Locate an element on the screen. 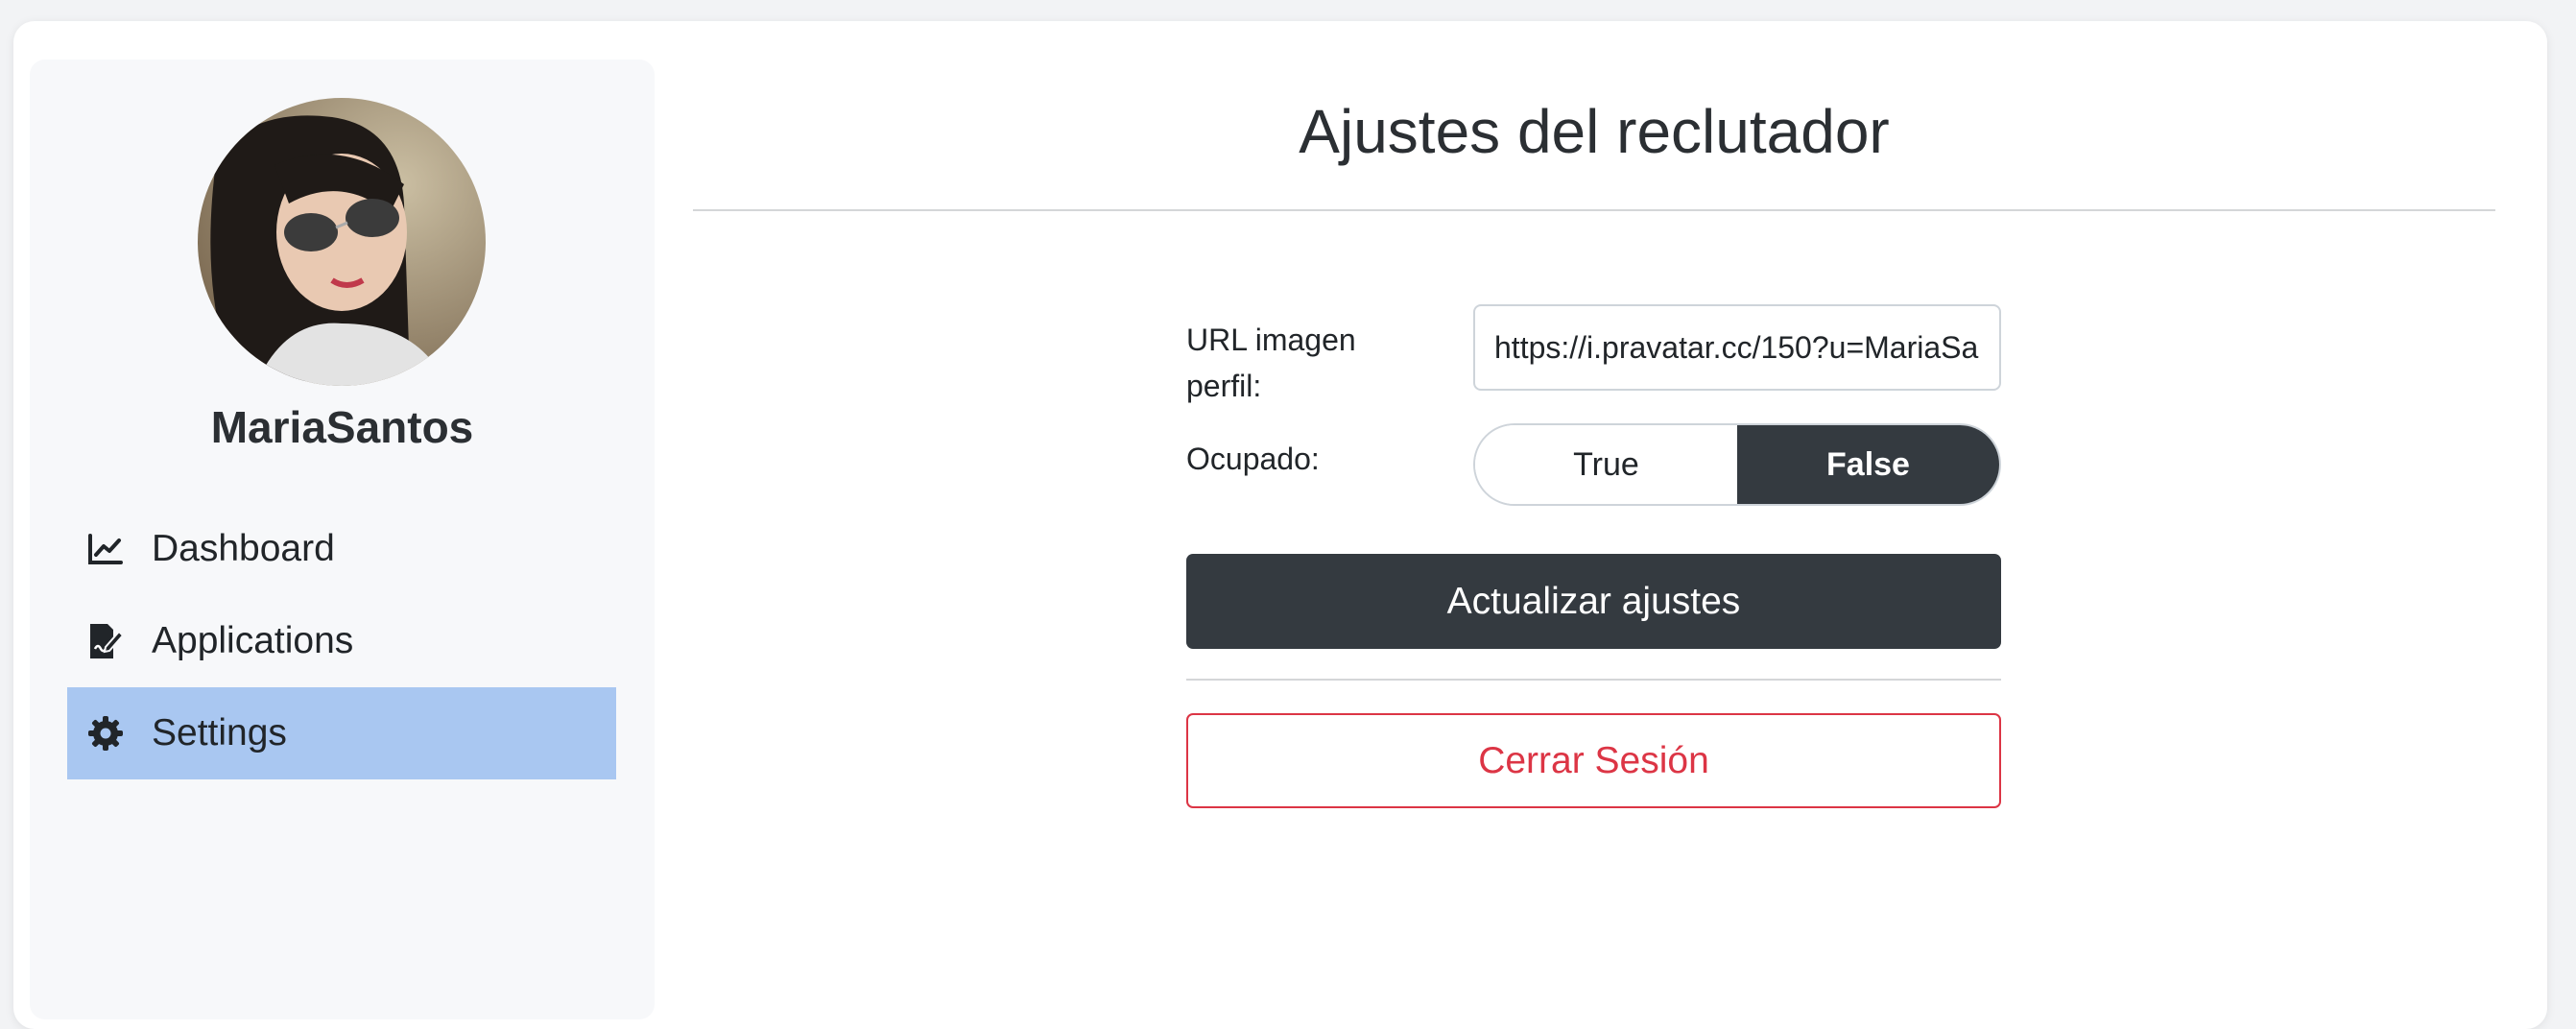 This screenshot has height=1029, width=2576. profile-image-url-input is located at coordinates (1737, 347).